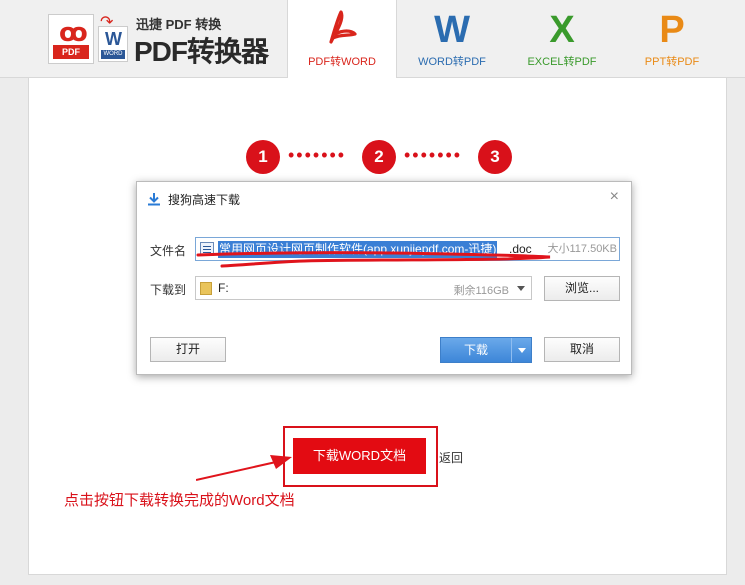 The width and height of the screenshot is (745, 585). What do you see at coordinates (379, 157) in the screenshot?
I see `step-2: 2` at bounding box center [379, 157].